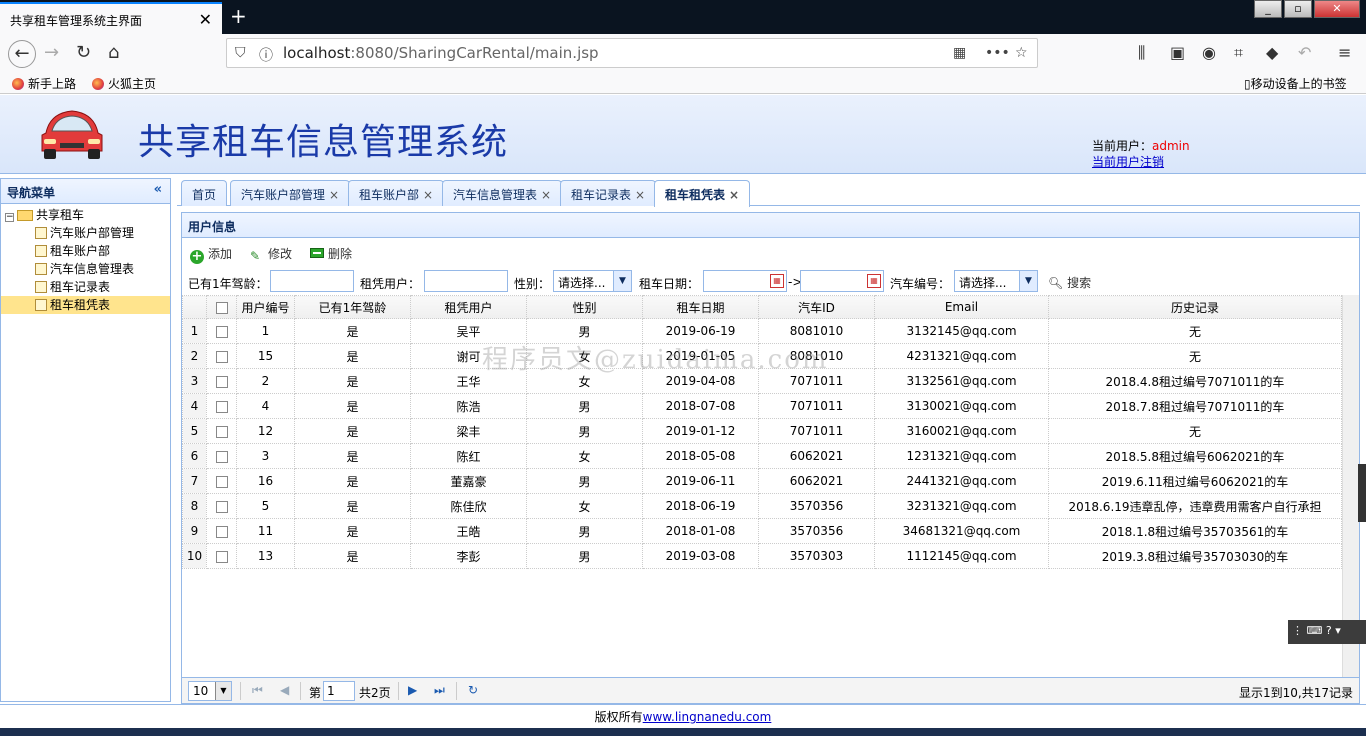  I want to click on browser-tab: 共享租车管理系统主界面 ✕, so click(111, 18).